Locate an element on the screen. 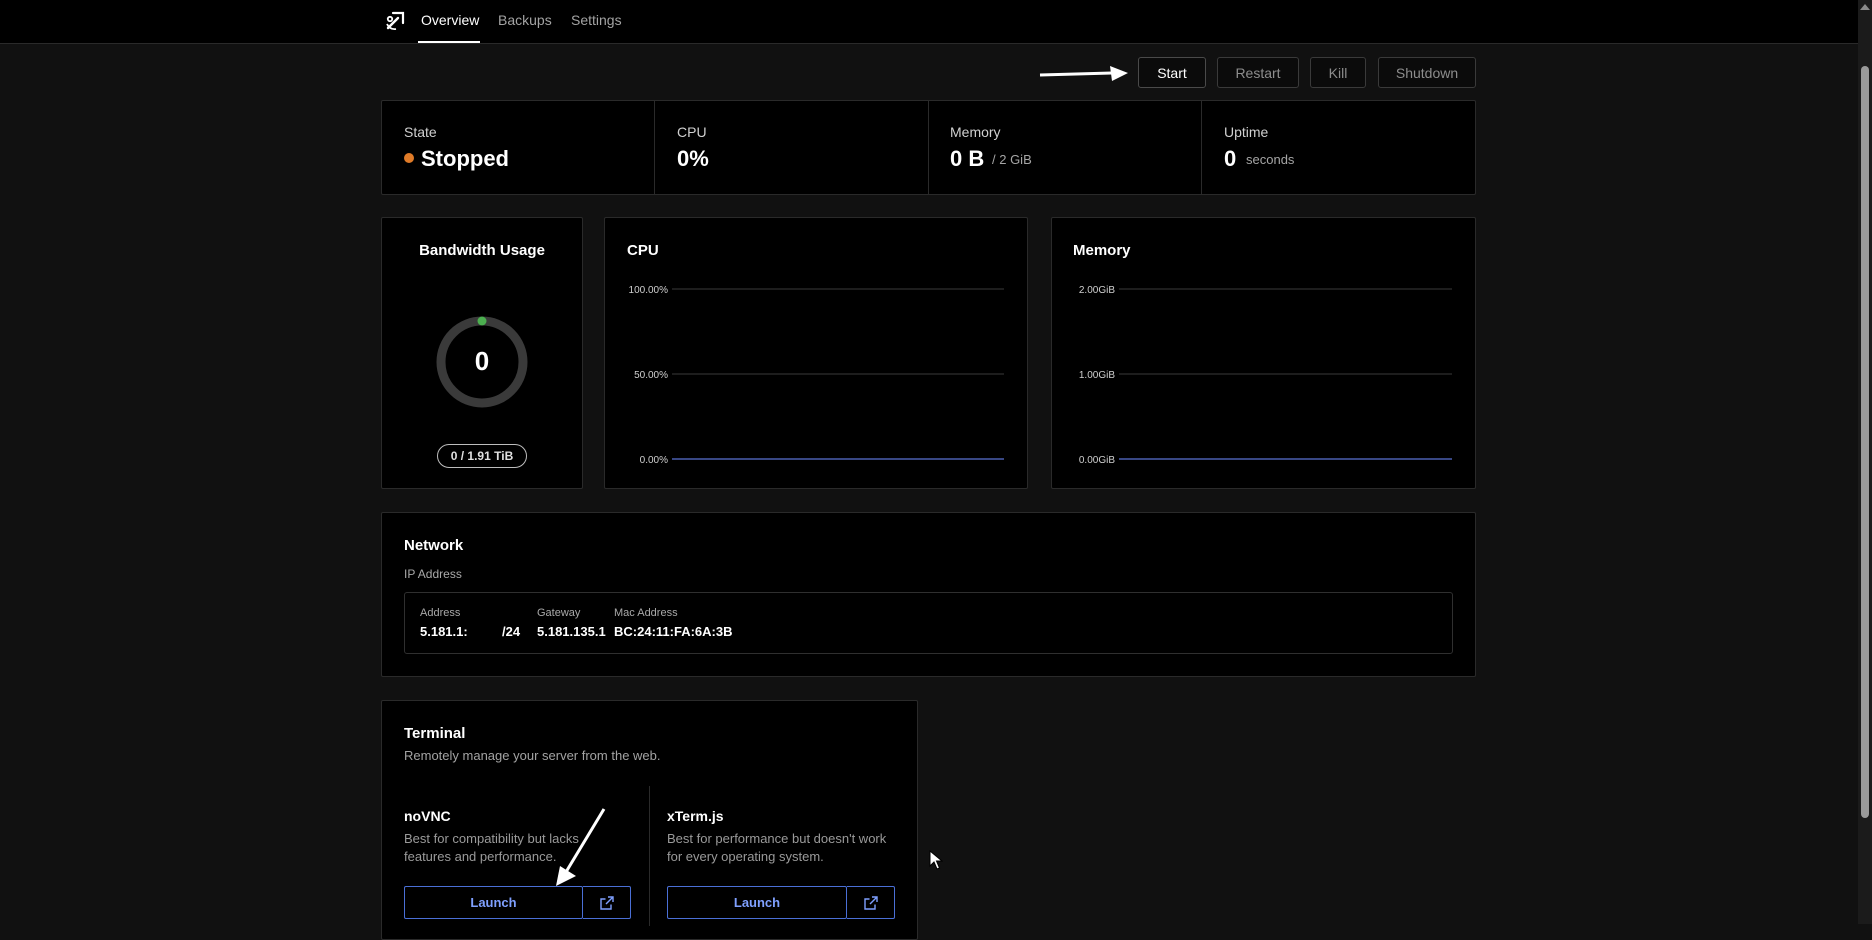  cpu-chart-y-tick-label: 50.00% is located at coordinates (651, 375).